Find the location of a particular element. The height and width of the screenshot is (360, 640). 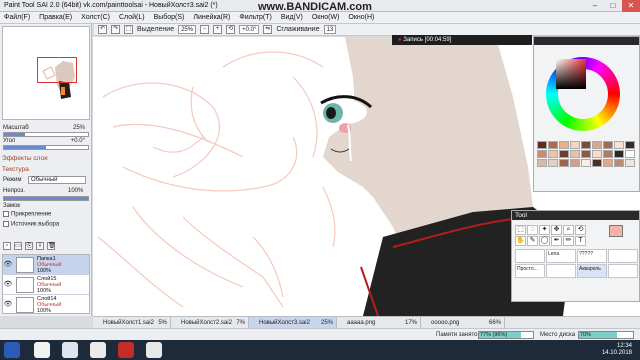

shape-icon: ◯ is located at coordinates (544, 241).